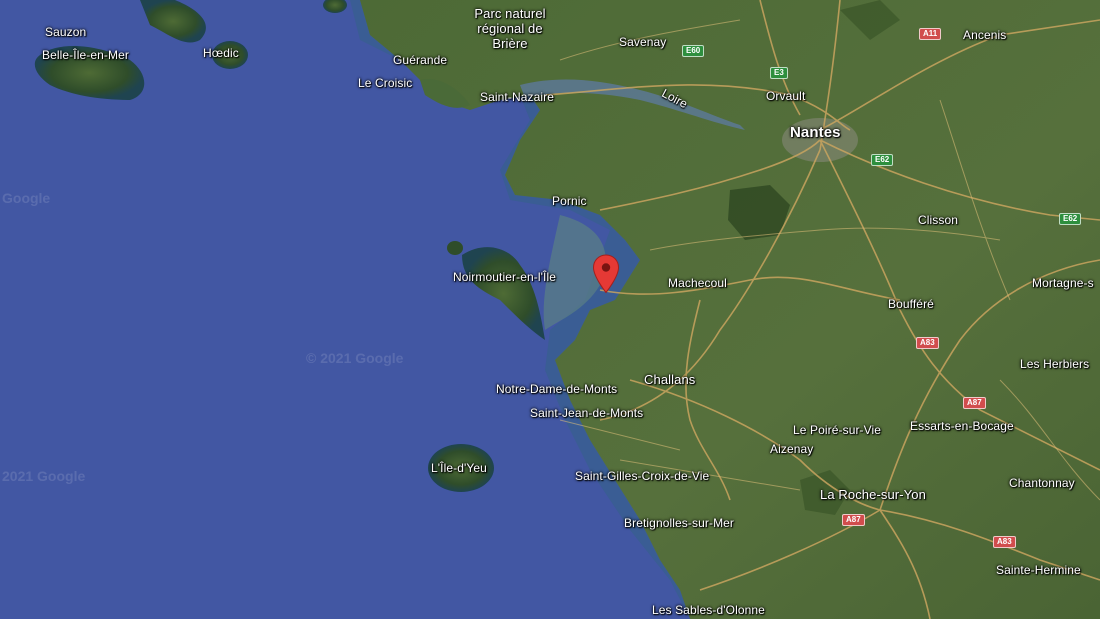 The height and width of the screenshot is (619, 1100). I want to click on road-shield: A11, so click(930, 34).